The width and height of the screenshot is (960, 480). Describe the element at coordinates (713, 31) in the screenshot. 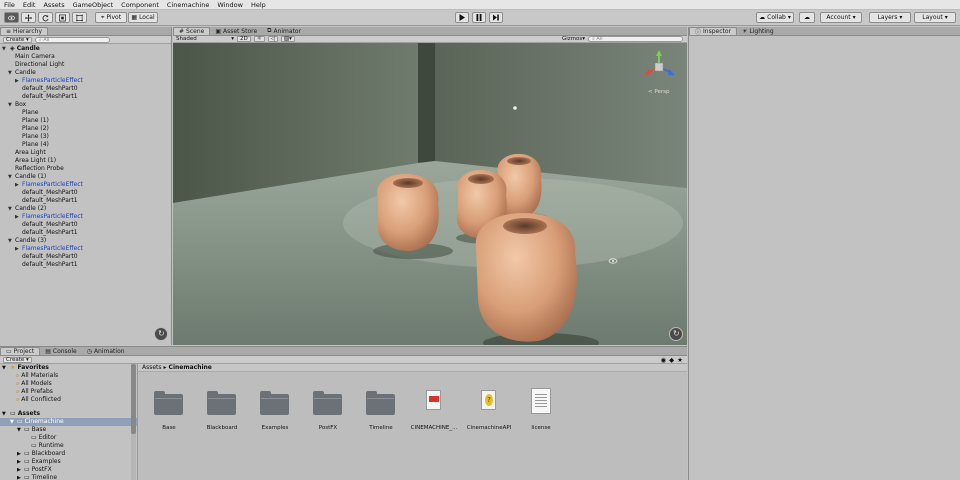

I see `tab-inspector: ⓘ Inspector` at that location.